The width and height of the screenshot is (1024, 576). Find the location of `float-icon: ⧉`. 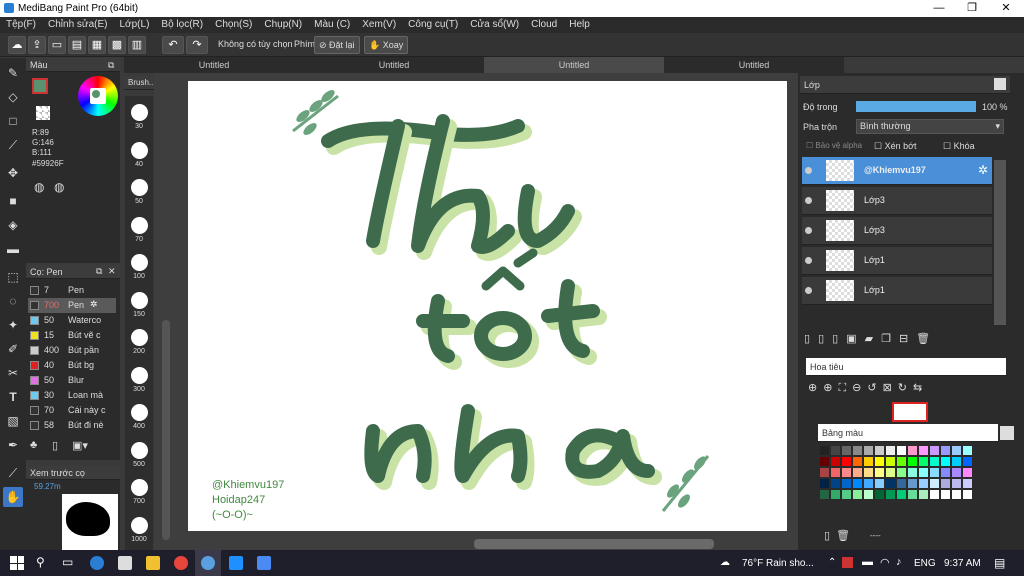

float-icon: ⧉ is located at coordinates (99, 271).